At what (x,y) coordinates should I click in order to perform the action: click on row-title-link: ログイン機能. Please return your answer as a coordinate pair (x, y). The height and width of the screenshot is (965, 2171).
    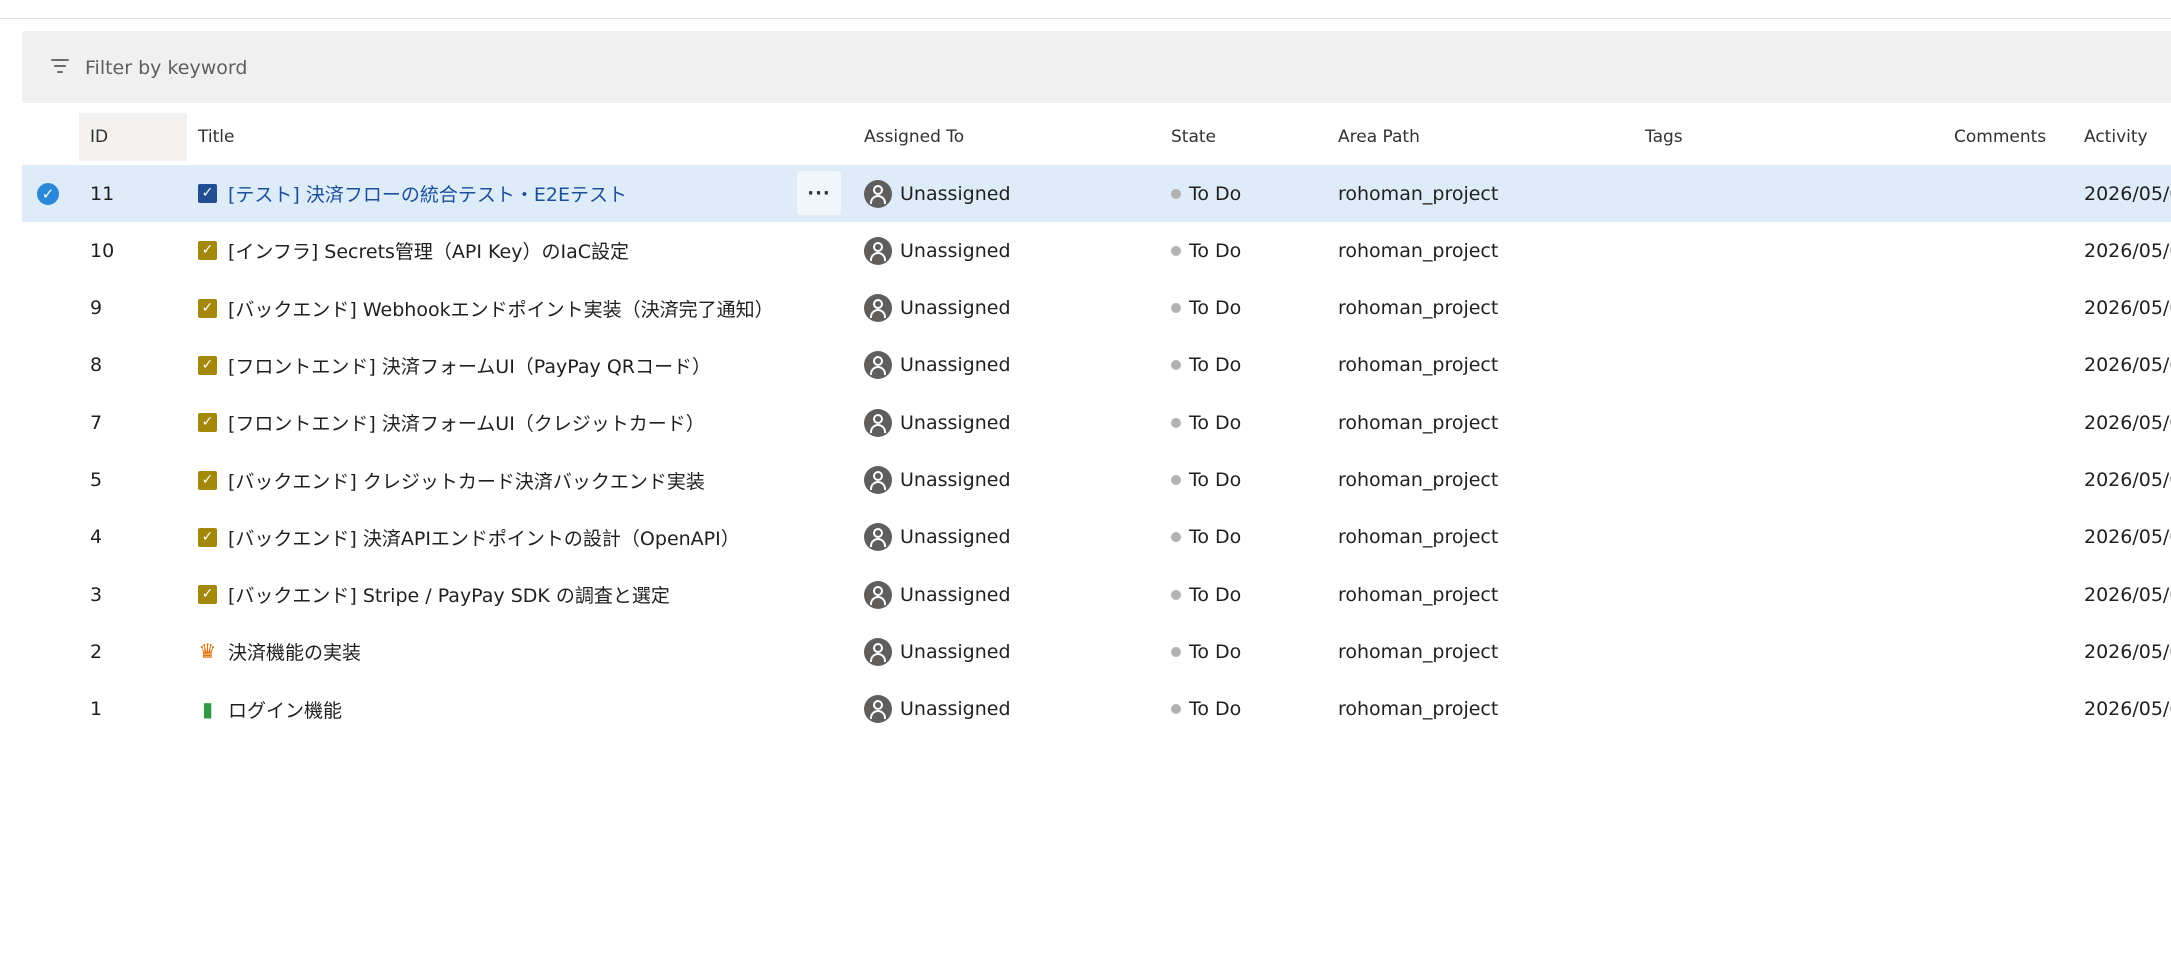
    Looking at the image, I should click on (285, 709).